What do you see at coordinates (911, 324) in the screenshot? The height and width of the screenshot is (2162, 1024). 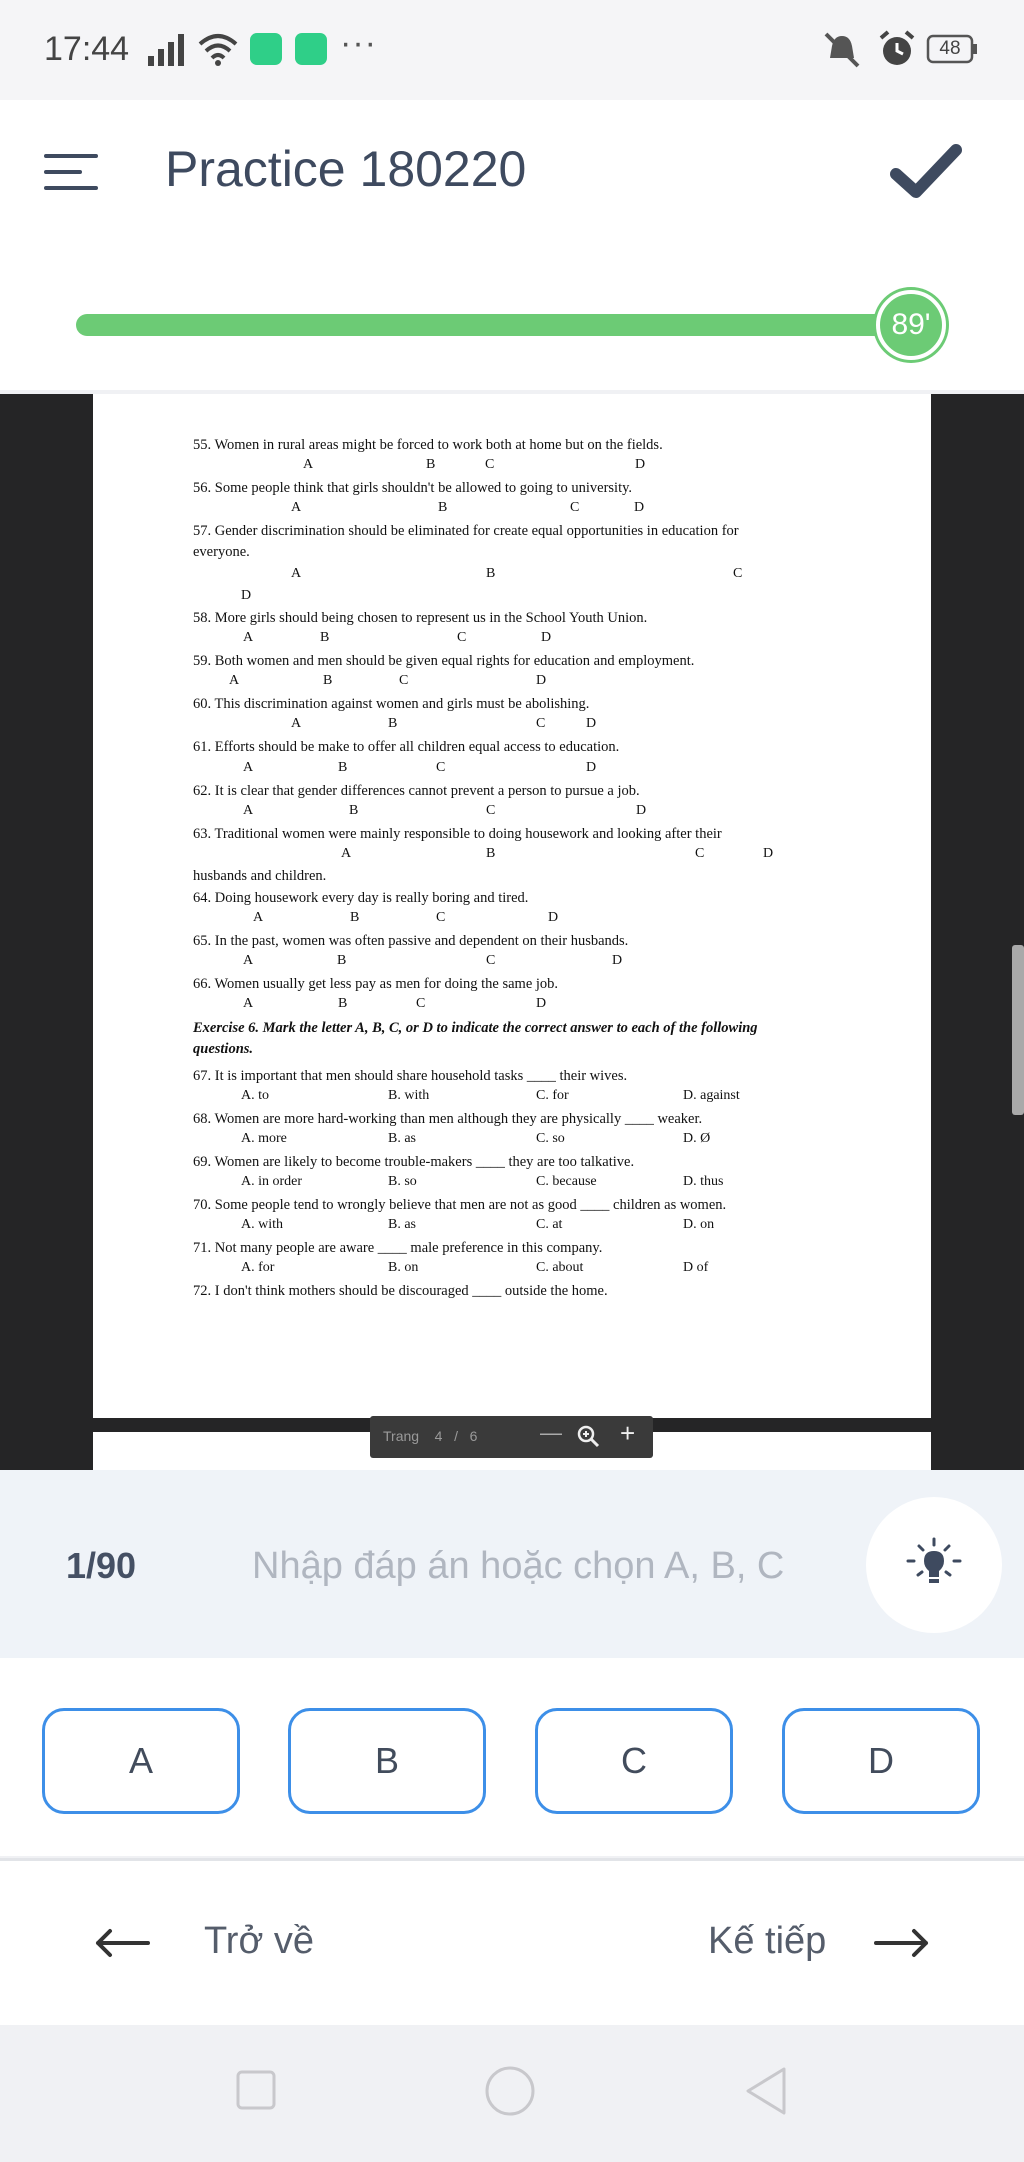 I see `timer-label: 89'` at bounding box center [911, 324].